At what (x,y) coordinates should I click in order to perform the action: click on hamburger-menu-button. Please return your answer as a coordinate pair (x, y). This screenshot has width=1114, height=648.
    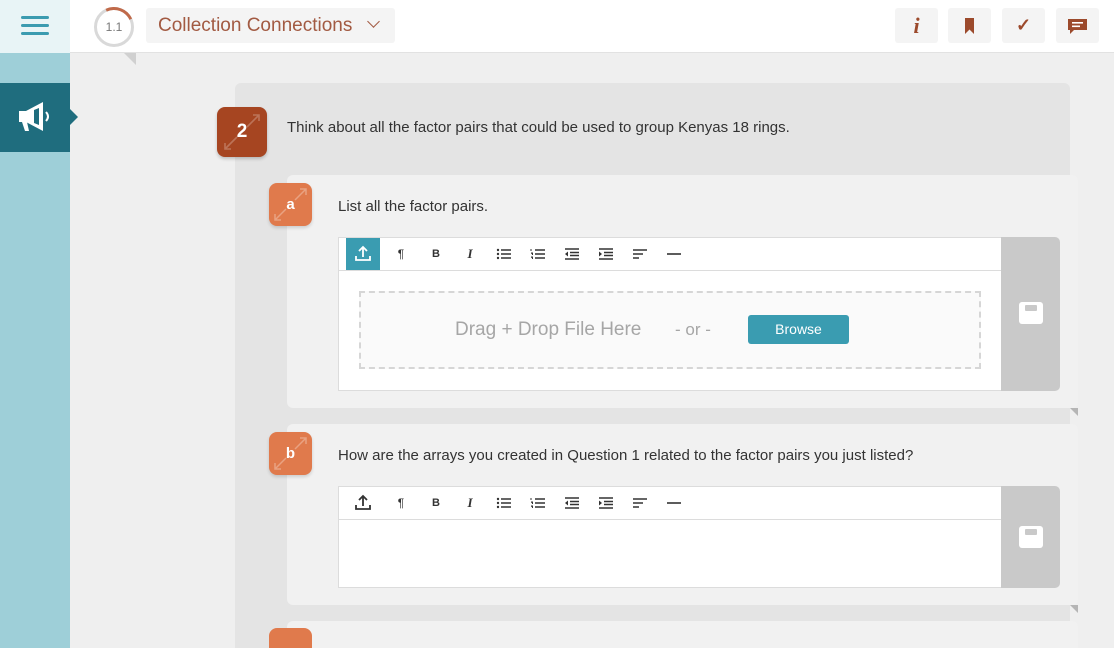
    Looking at the image, I should click on (35, 26).